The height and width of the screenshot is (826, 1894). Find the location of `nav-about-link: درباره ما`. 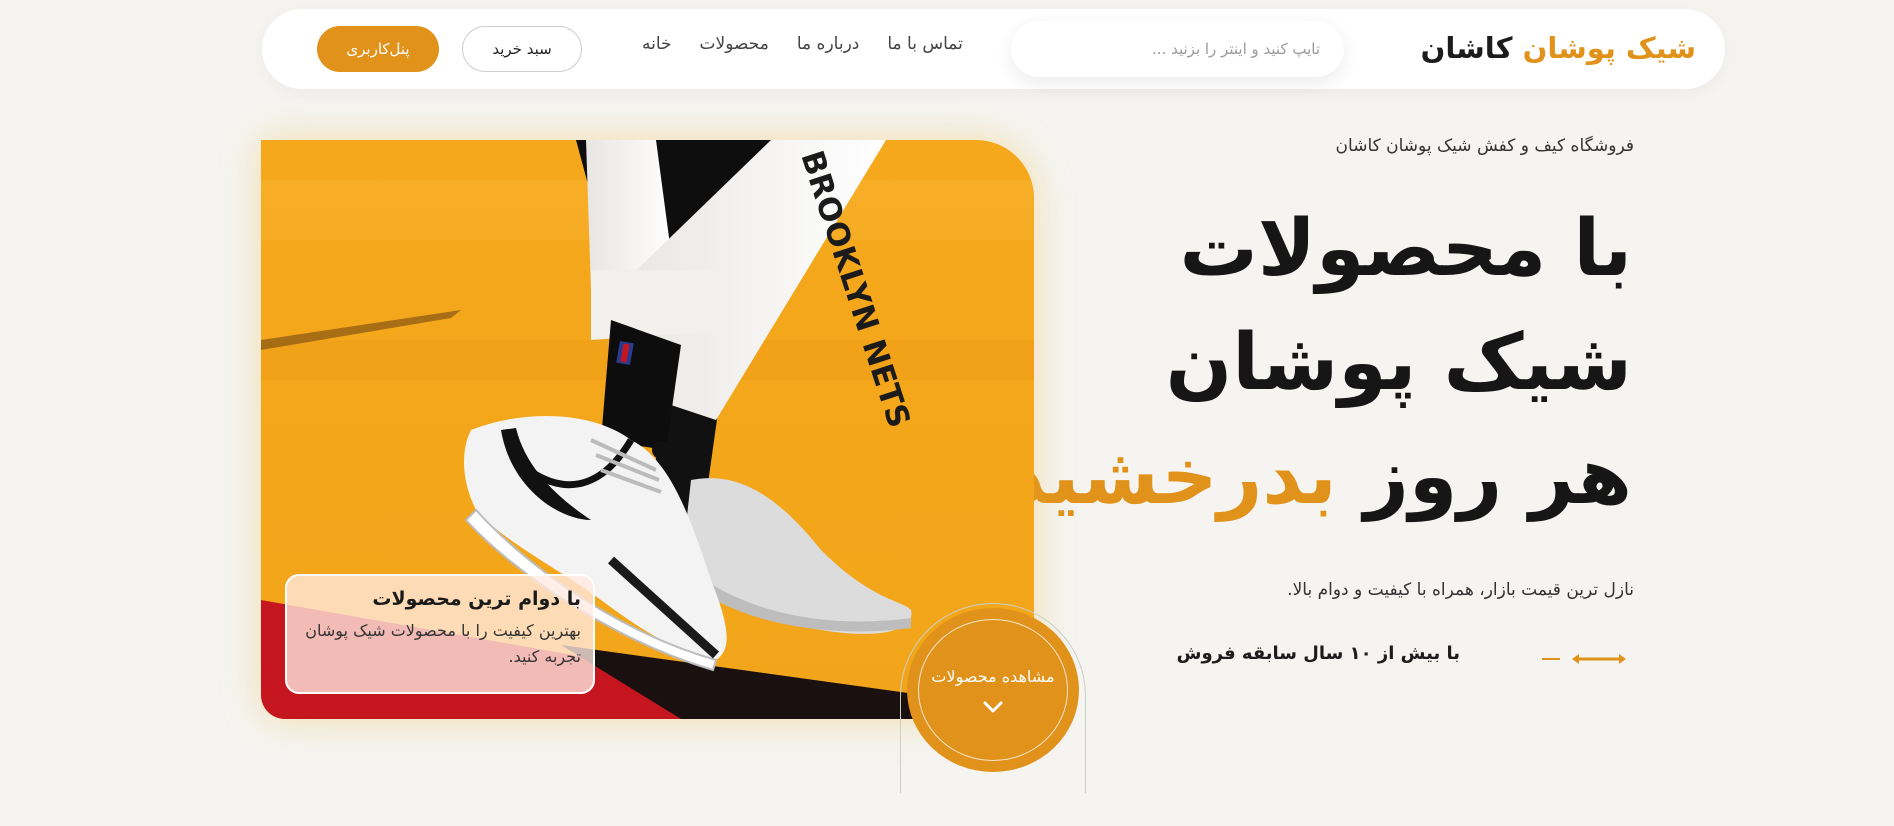

nav-about-link: درباره ما is located at coordinates (828, 49).